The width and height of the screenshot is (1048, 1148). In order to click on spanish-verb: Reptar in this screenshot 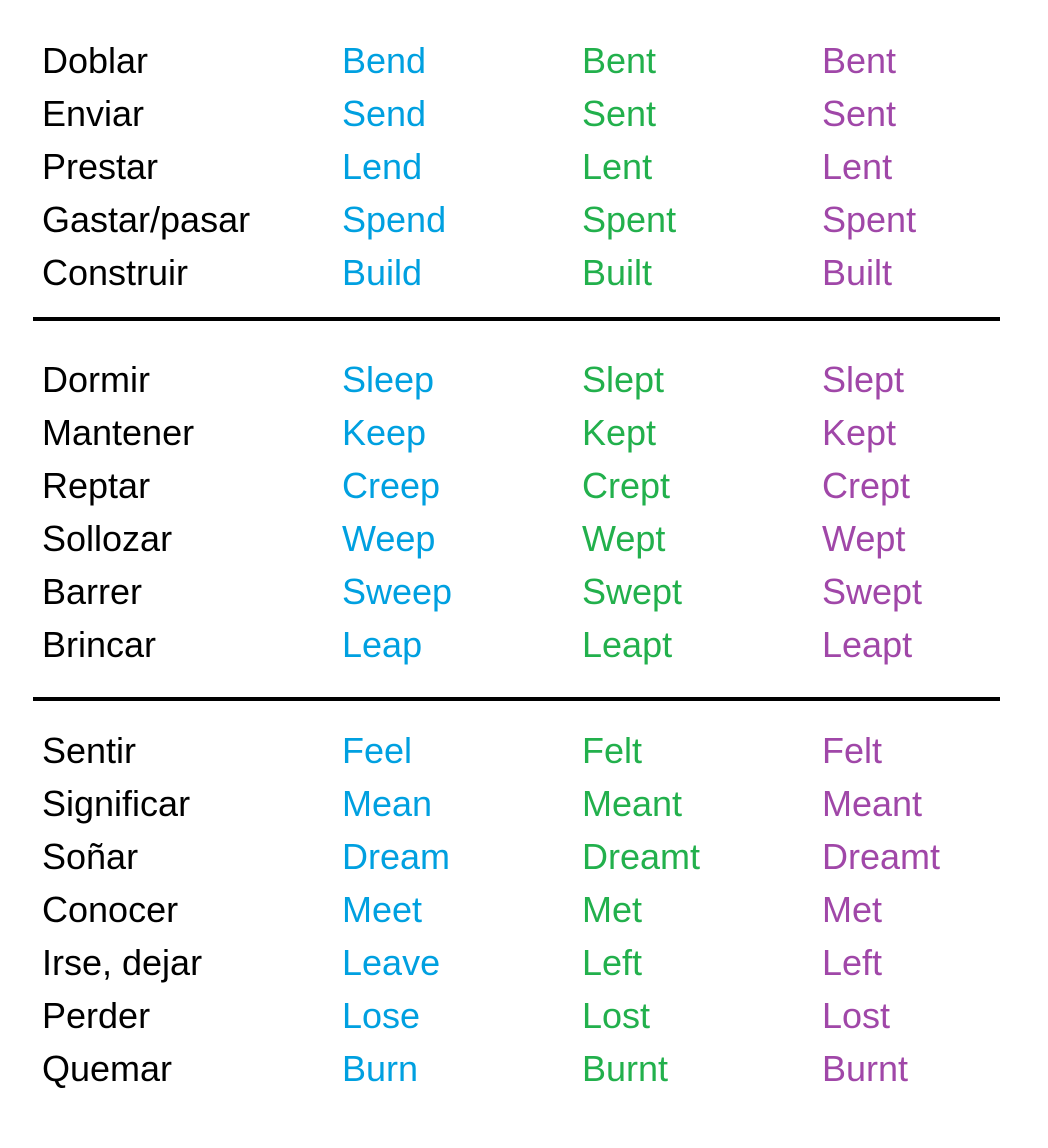, I will do `click(96, 485)`.